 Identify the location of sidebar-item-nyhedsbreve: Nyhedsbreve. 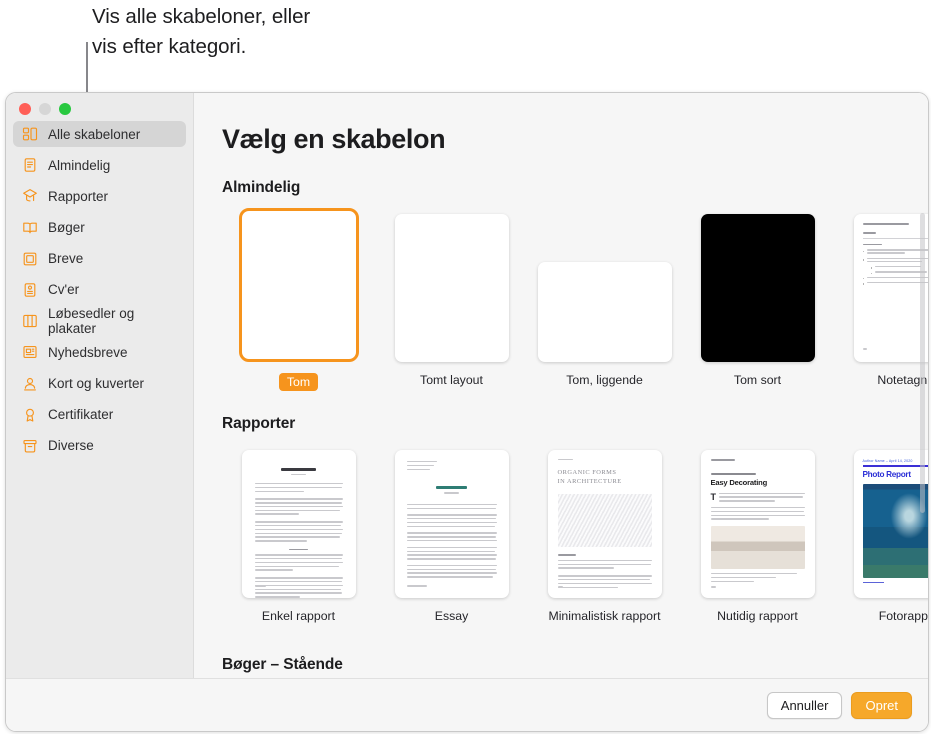
(99, 352).